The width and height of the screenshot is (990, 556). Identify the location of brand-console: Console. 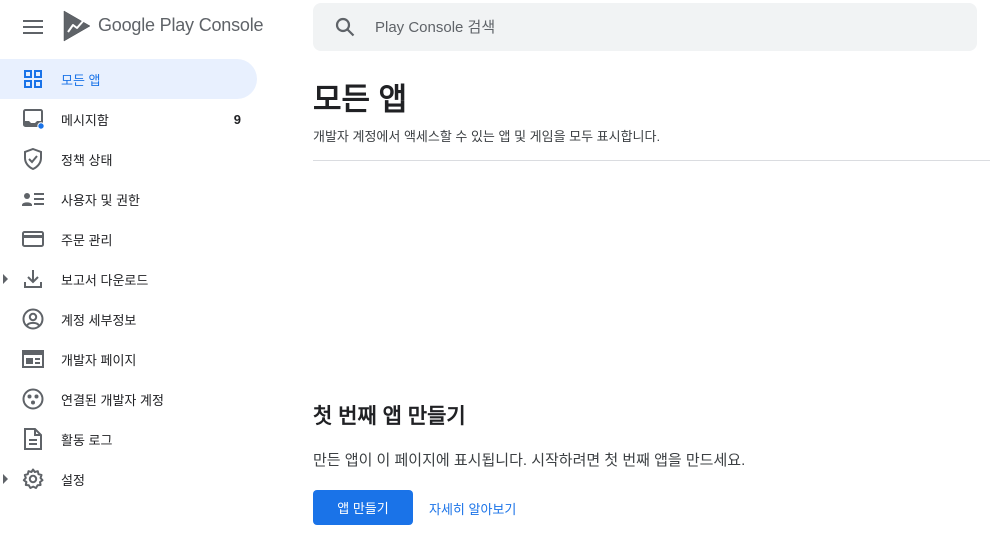
(231, 25).